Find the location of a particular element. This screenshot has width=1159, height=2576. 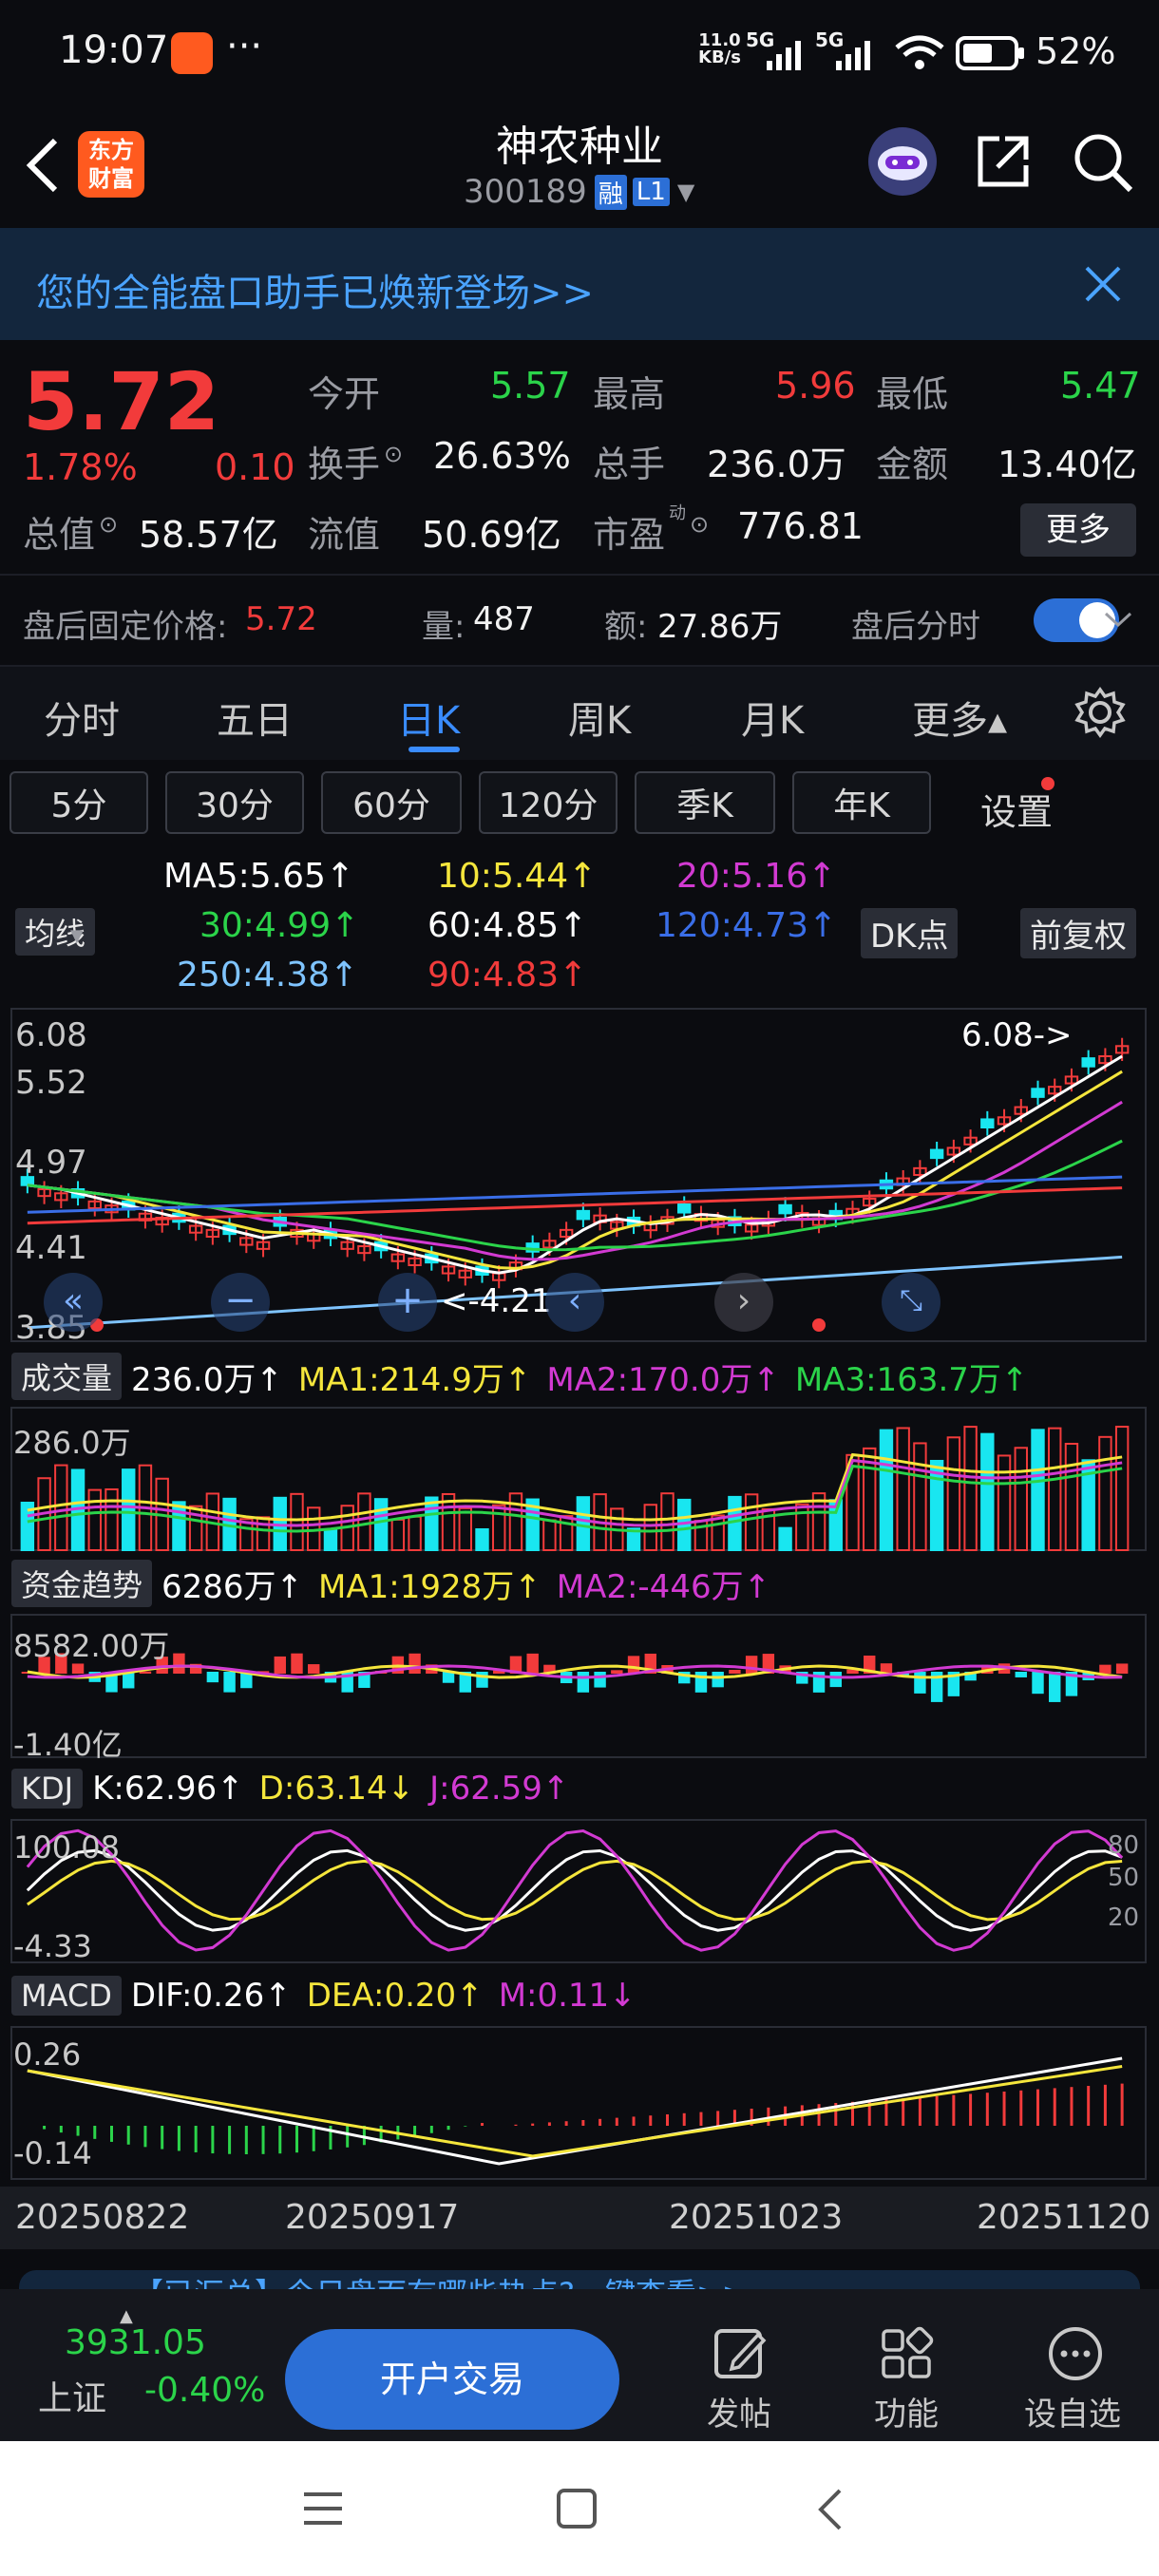

subtab-5min: 5分 is located at coordinates (79, 802).